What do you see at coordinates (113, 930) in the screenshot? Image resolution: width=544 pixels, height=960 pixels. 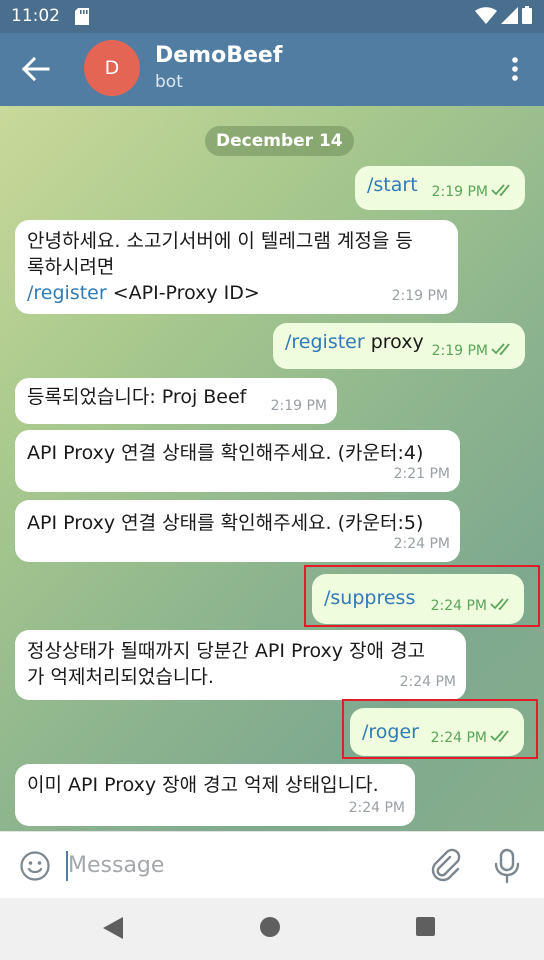 I see `back-triangle-icon` at bounding box center [113, 930].